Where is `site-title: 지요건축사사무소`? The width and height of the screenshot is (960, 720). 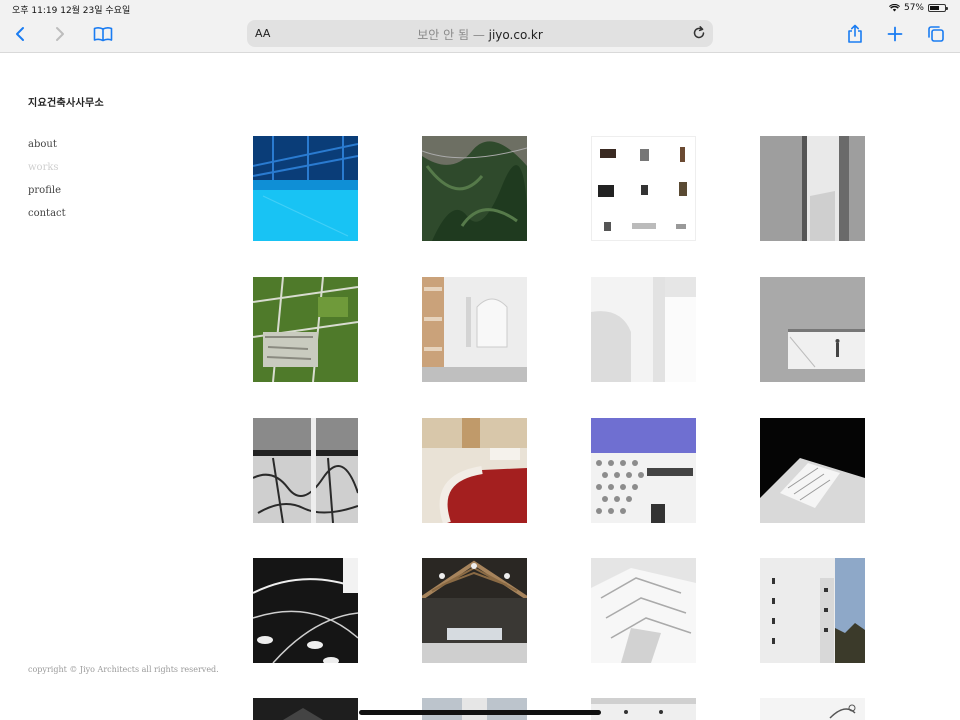
site-title: 지요건축사사무소 is located at coordinates (66, 101).